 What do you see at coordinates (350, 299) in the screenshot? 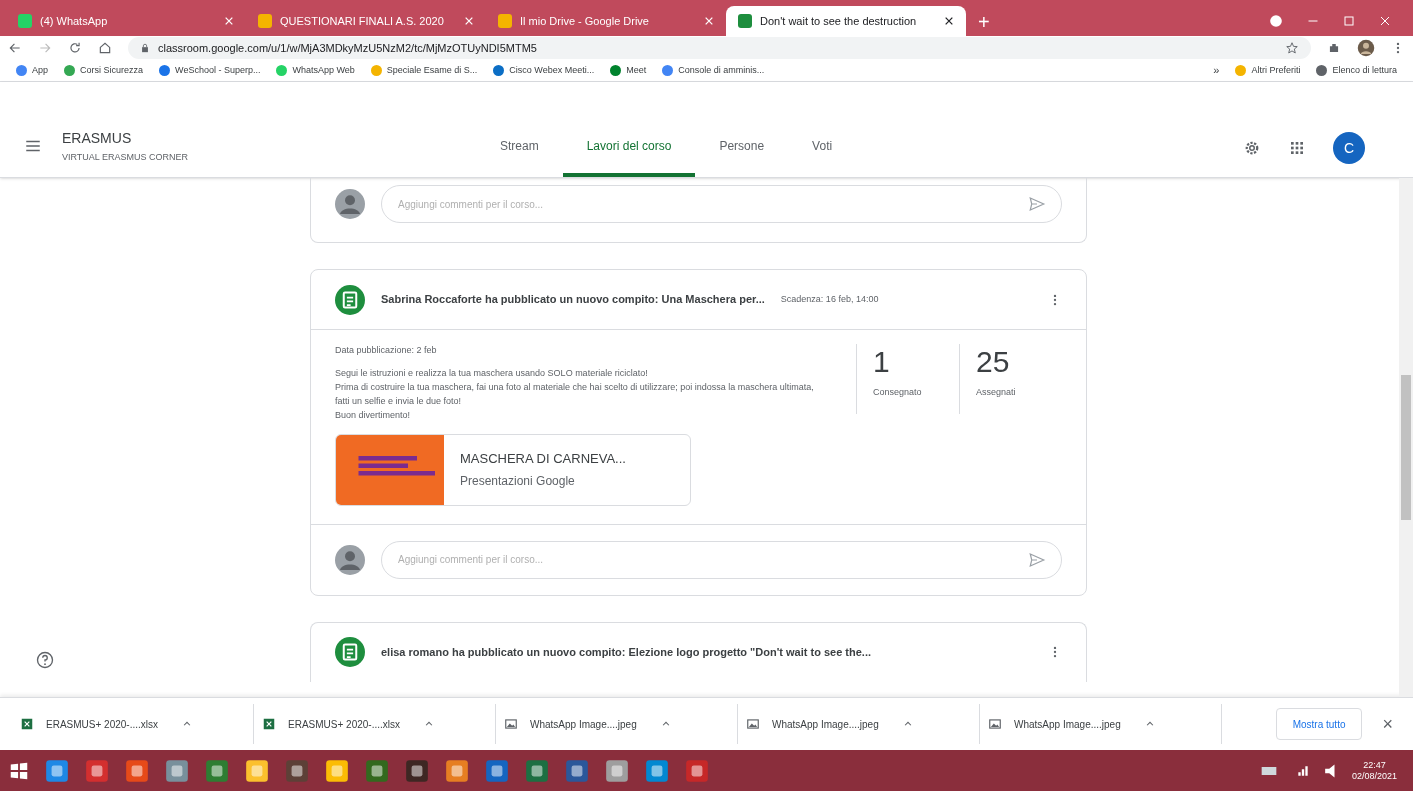
I see `assignment-icon` at bounding box center [350, 299].